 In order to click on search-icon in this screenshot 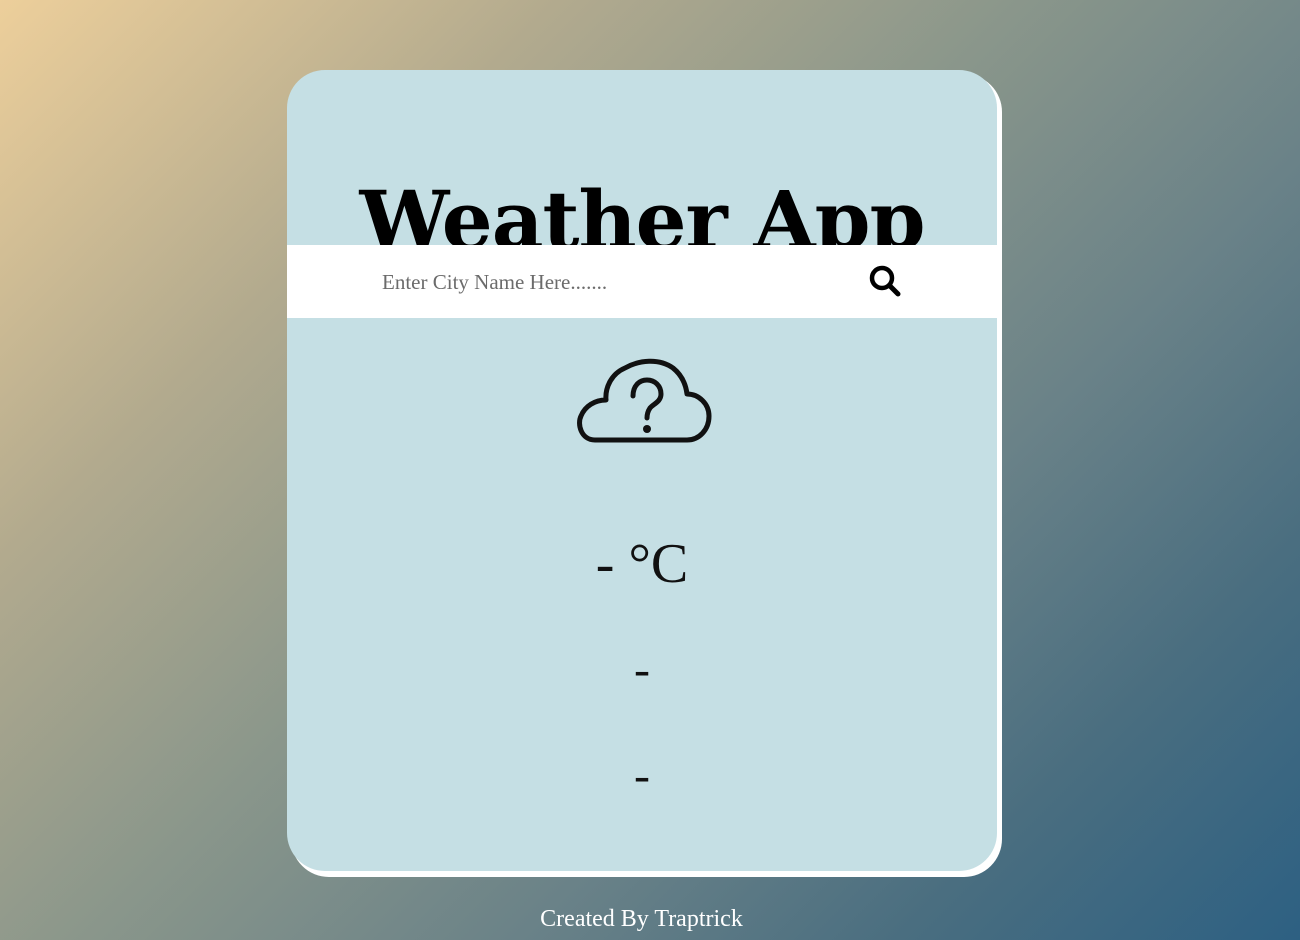, I will do `click(885, 281)`.